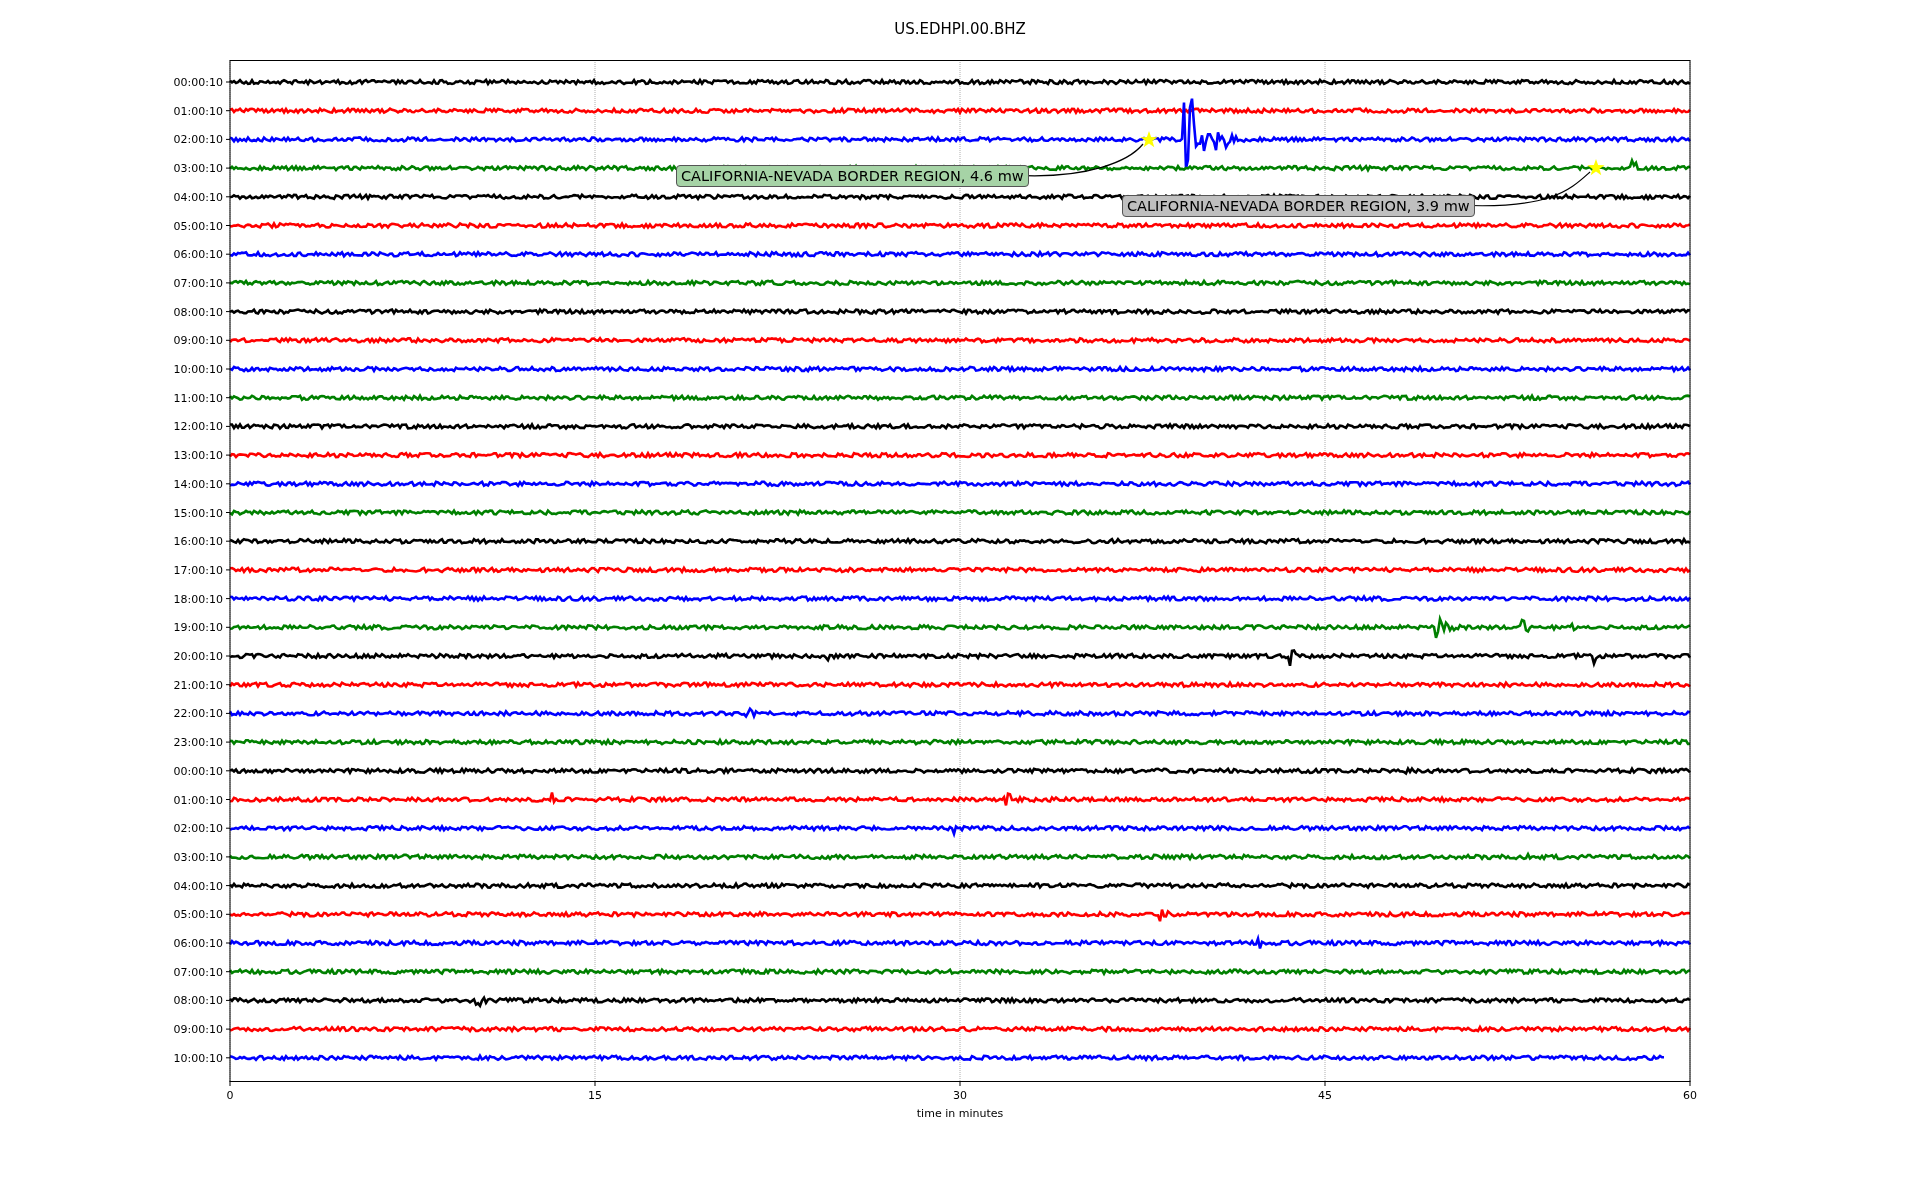 This screenshot has height=1200, width=1920. Describe the element at coordinates (198, 714) in the screenshot. I see `time-label: 22:00:10` at that location.